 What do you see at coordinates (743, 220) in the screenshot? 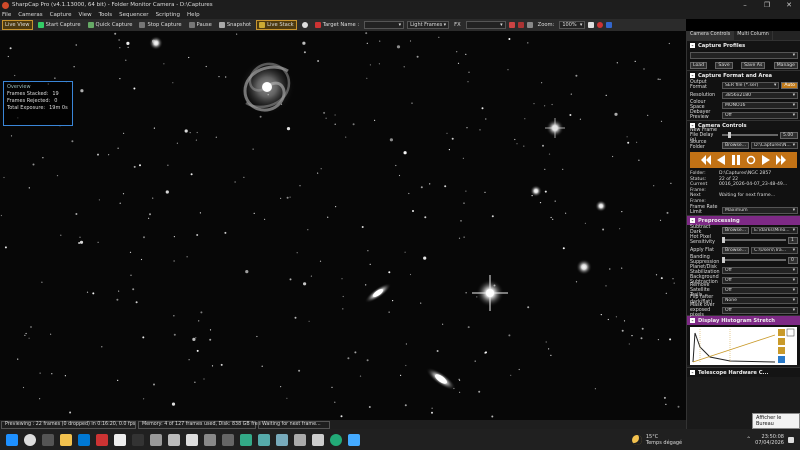
I see `section-header: – Preprocessing` at bounding box center [743, 220].